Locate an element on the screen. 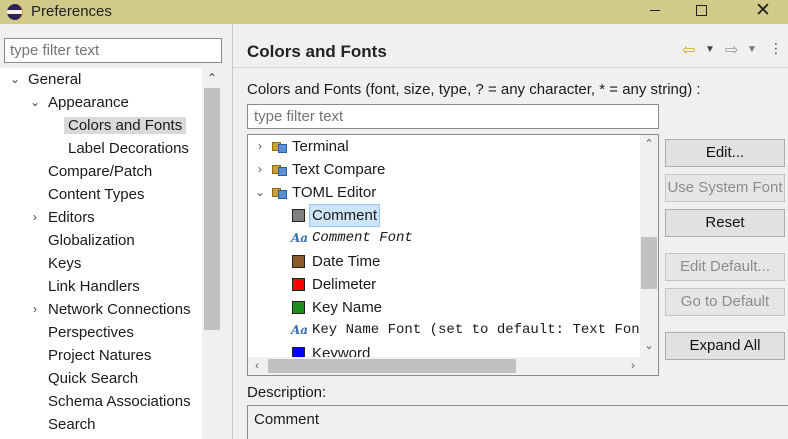 This screenshot has width=788, height=439. tree-item-globalization: Globalization is located at coordinates (91, 240).